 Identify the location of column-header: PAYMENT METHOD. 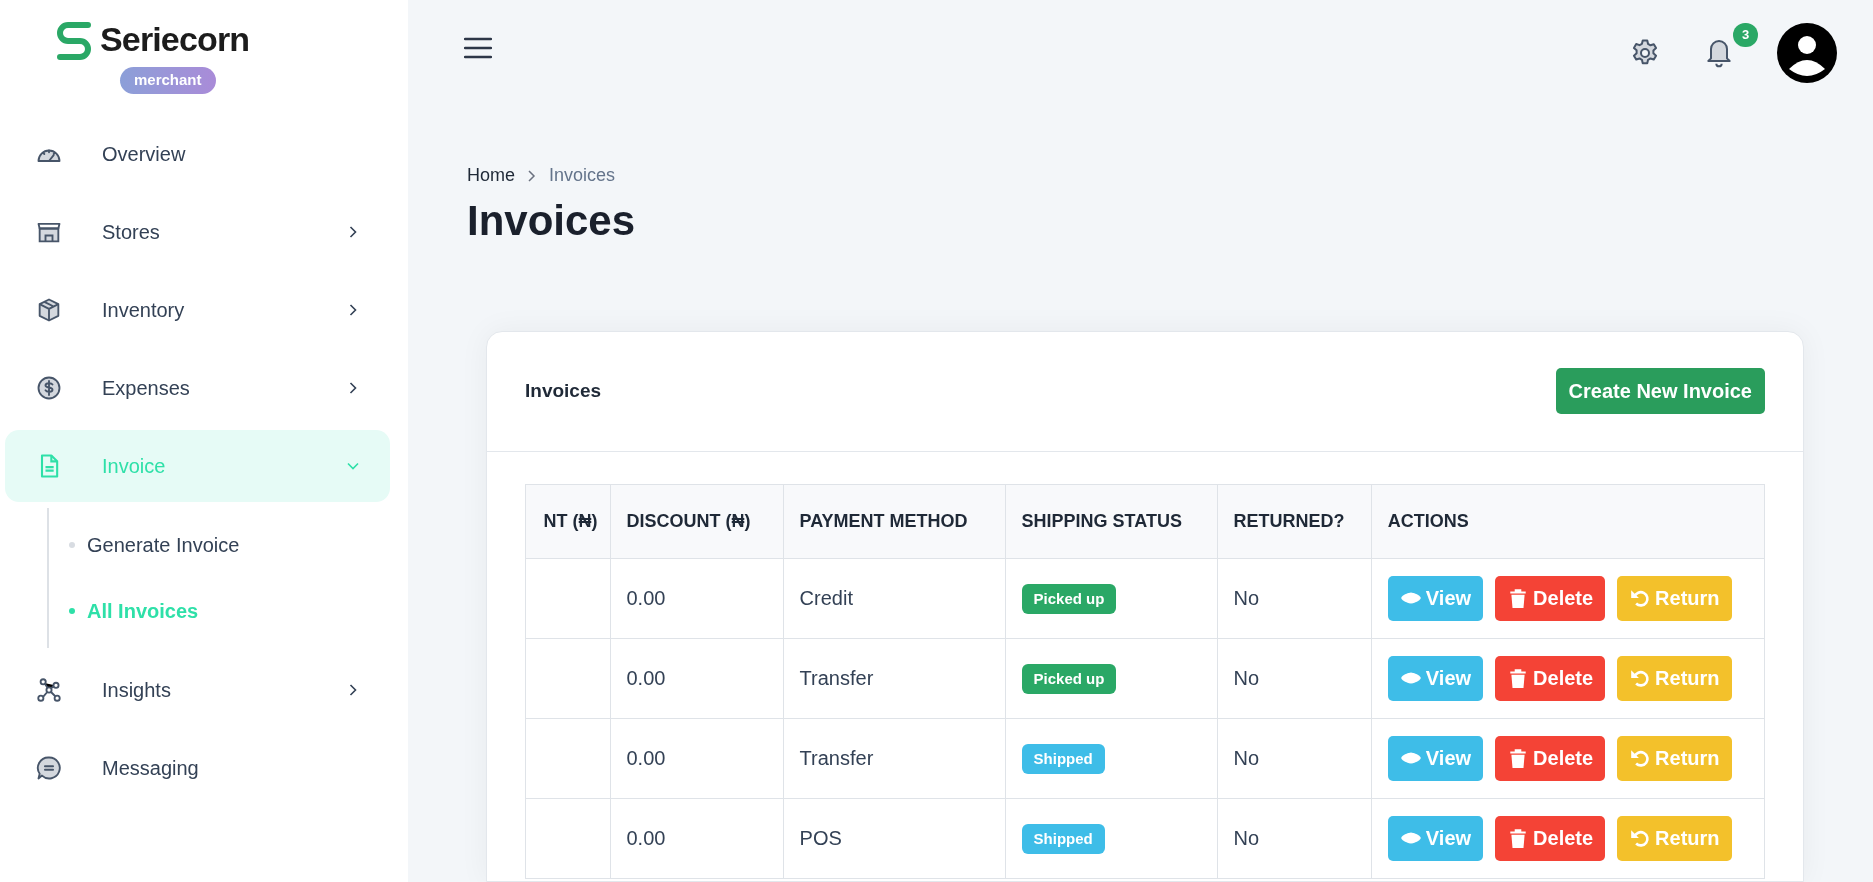
(883, 520).